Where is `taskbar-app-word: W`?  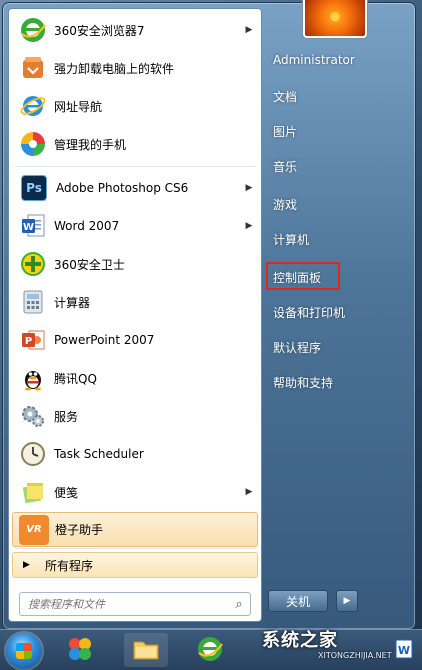
taskbar-app-word: W is located at coordinates (404, 650).